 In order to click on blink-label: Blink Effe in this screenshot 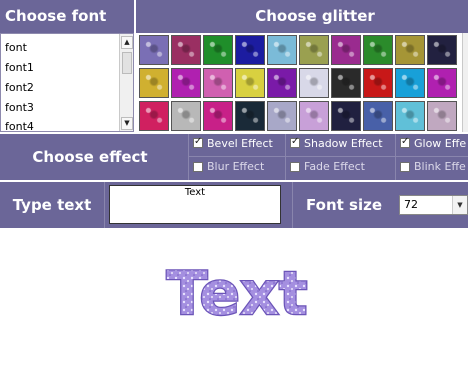, I will do `click(440, 166)`.